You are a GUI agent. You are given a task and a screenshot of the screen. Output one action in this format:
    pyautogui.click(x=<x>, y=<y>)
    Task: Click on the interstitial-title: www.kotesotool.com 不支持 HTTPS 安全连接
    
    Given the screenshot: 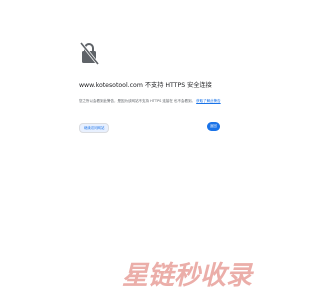 What is the action you would take?
    pyautogui.click(x=145, y=85)
    